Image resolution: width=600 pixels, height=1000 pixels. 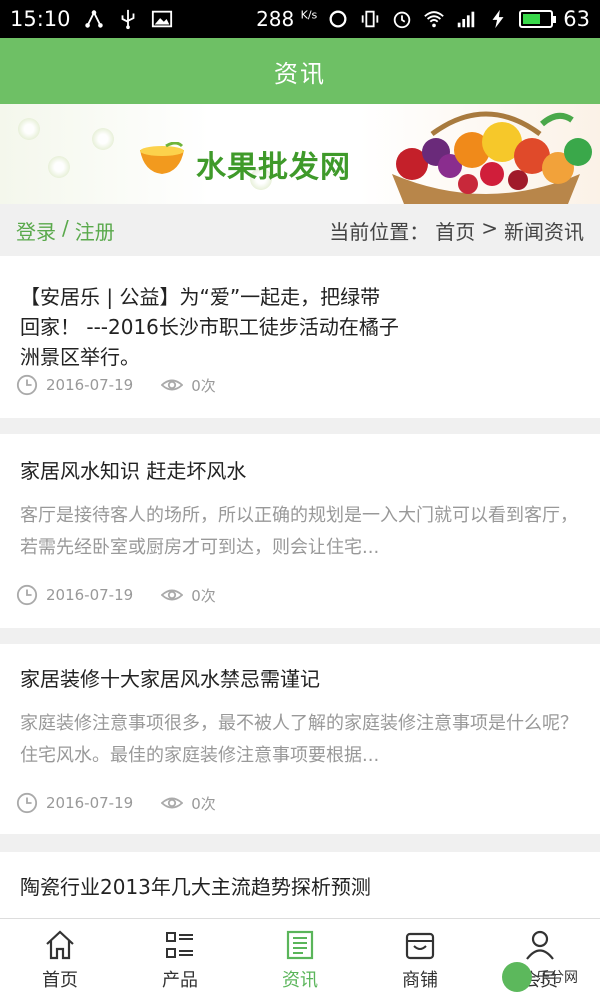 I want to click on banner: 水果批发网, so click(x=300, y=154).